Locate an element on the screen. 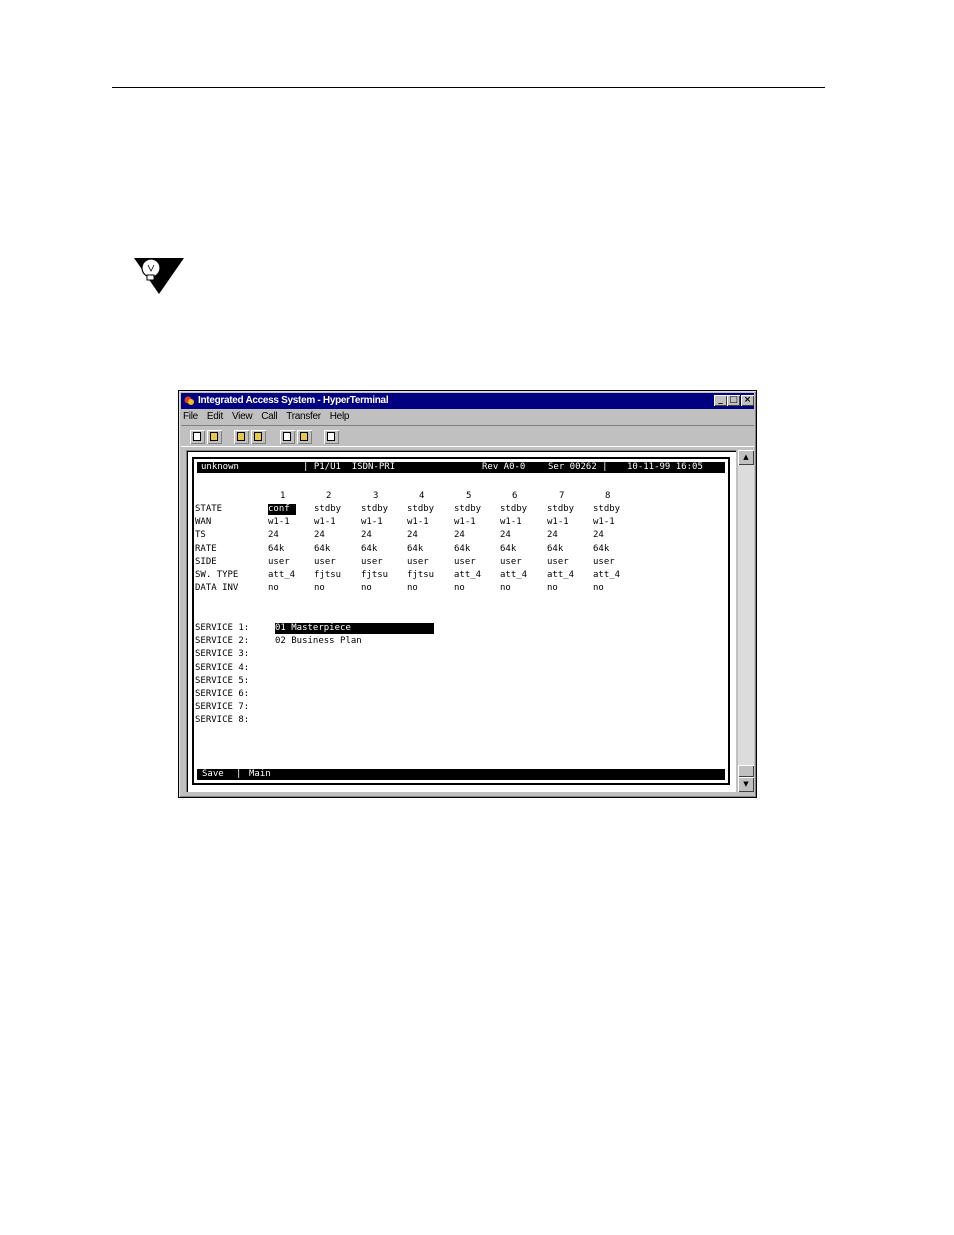  close-button: × is located at coordinates (747, 400).